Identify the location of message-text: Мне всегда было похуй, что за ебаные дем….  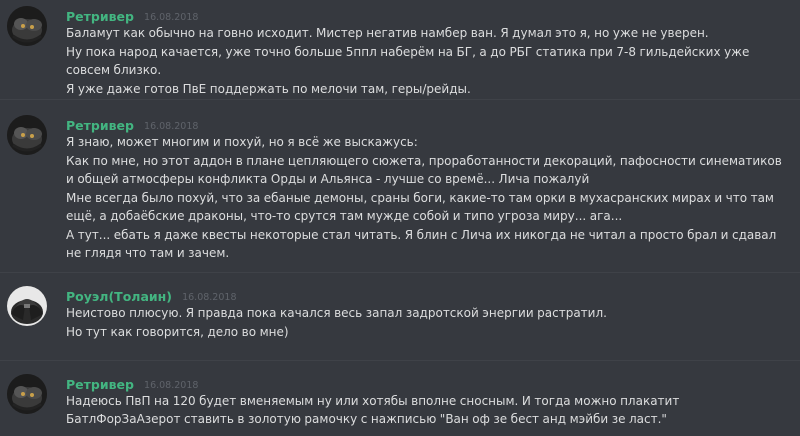
(420, 207).